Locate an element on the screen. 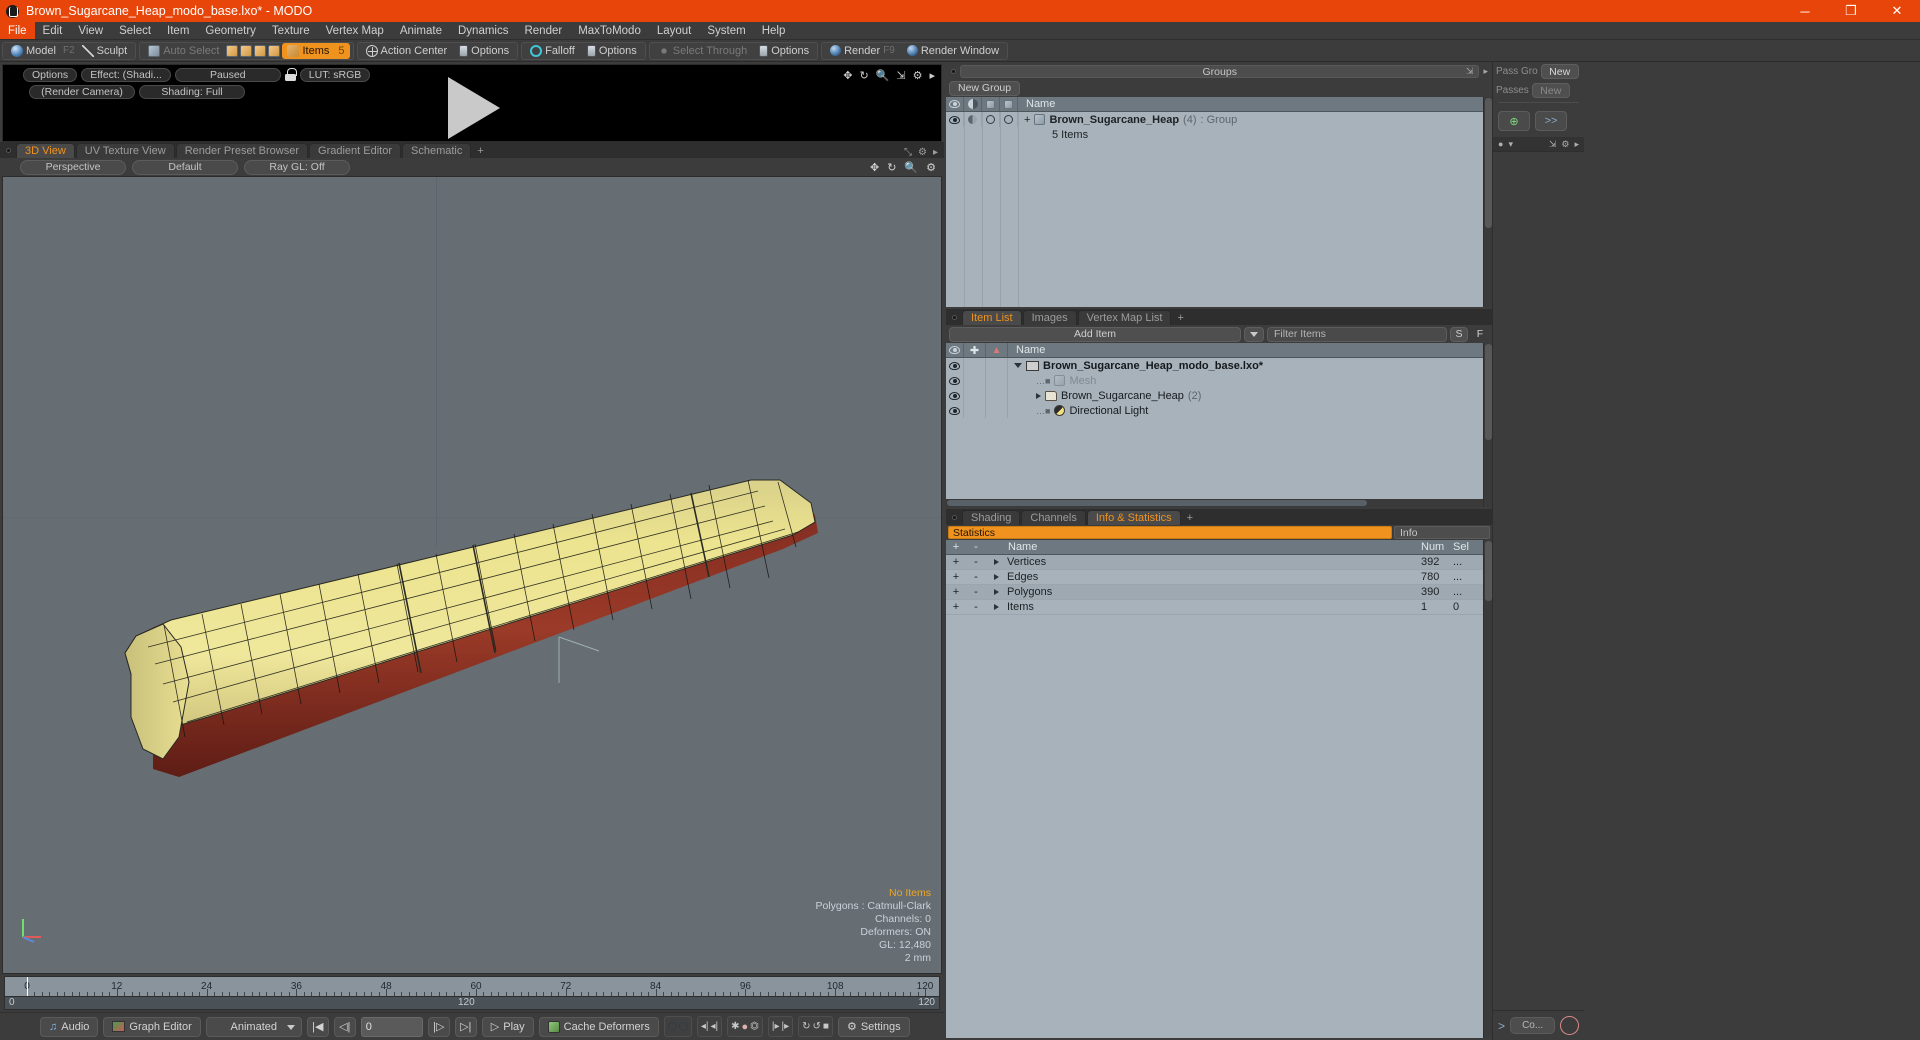 This screenshot has height=1040, width=1920. key-clear-icon: ■ is located at coordinates (826, 1026).